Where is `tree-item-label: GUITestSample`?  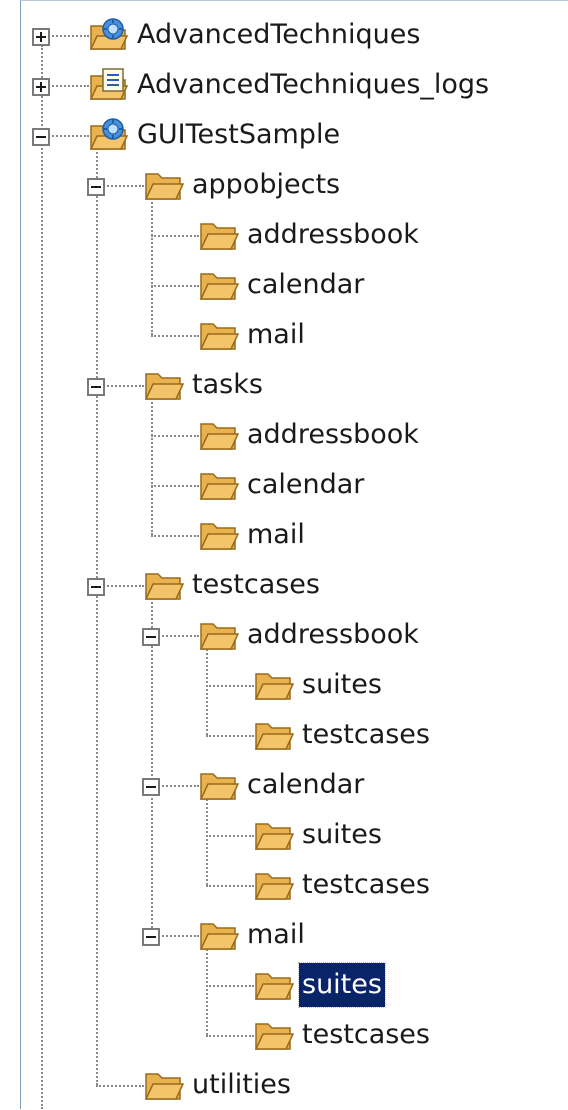
tree-item-label: GUITestSample is located at coordinates (238, 135).